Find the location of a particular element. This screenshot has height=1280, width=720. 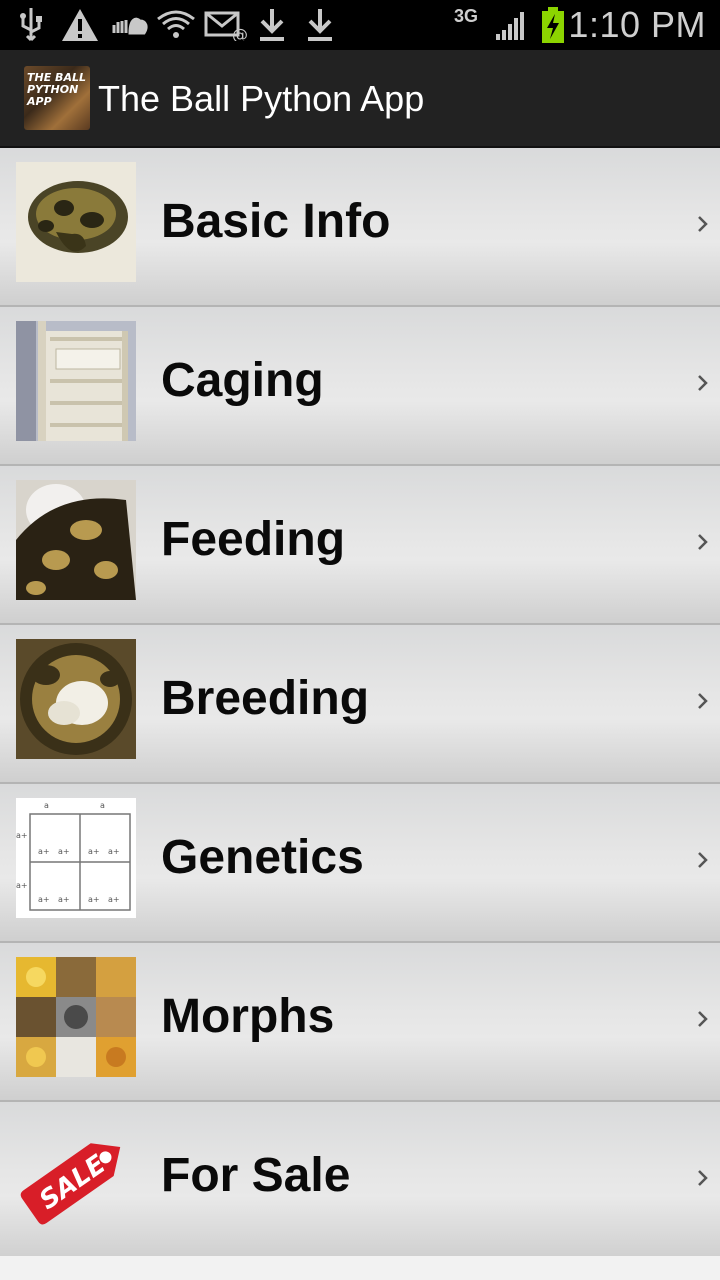

menu-item-label: Caging is located at coordinates (242, 380).